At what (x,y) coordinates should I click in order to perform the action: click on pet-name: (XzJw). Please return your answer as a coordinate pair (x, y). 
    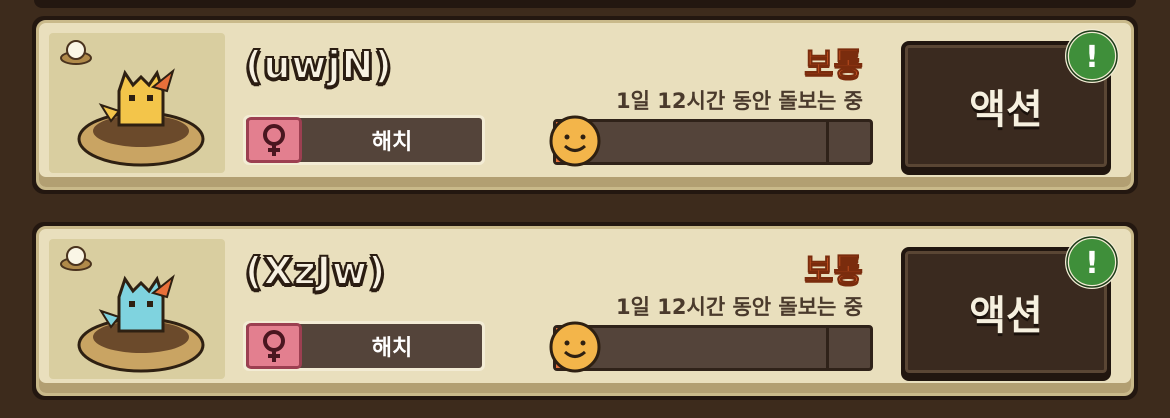
    Looking at the image, I should click on (315, 271).